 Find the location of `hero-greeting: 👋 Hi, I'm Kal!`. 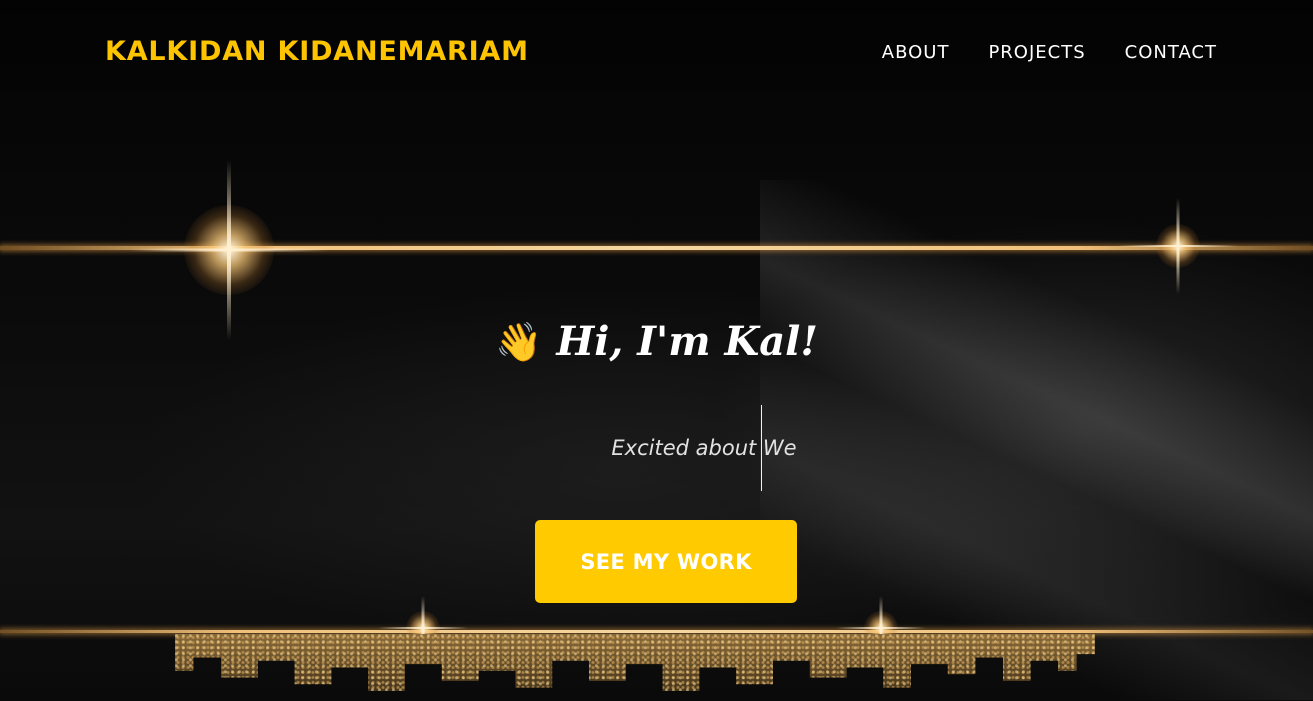

hero-greeting: 👋 Hi, I'm Kal! is located at coordinates (656, 341).